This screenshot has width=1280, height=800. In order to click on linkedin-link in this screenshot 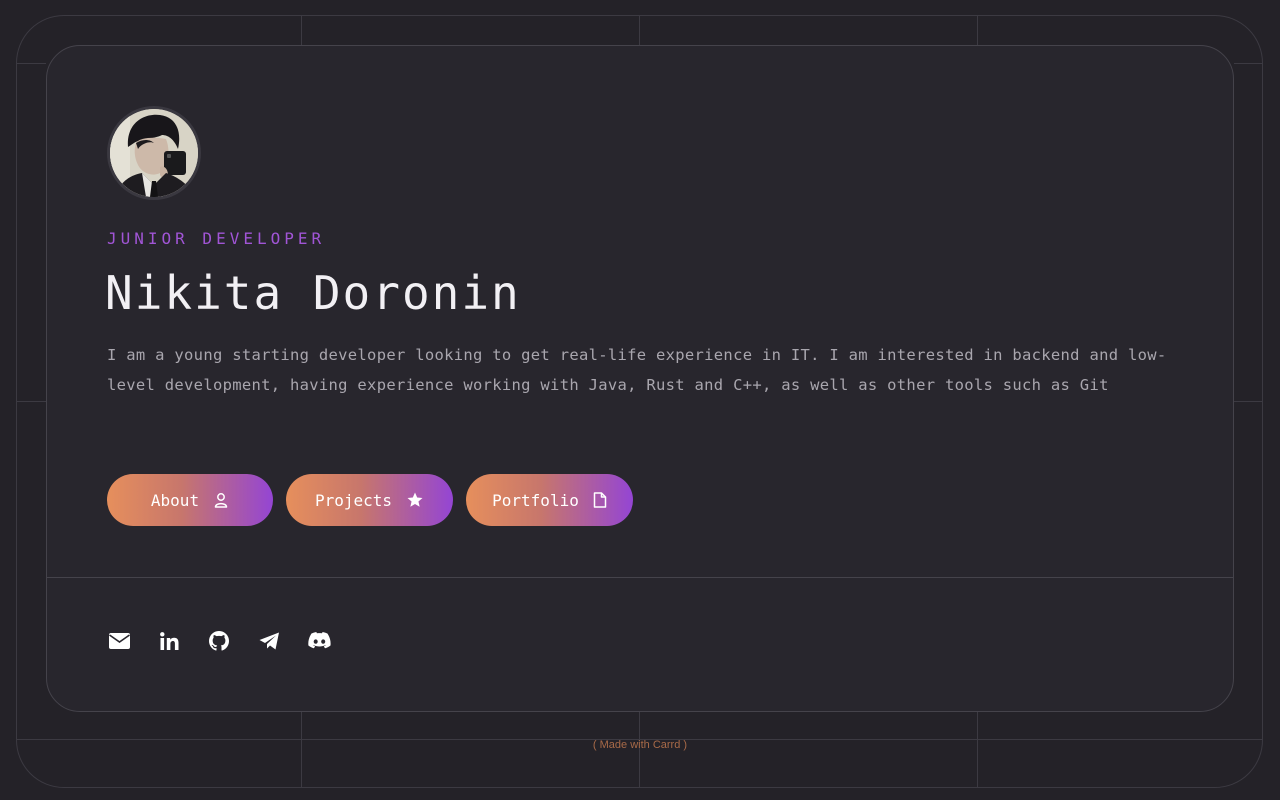, I will do `click(169, 641)`.